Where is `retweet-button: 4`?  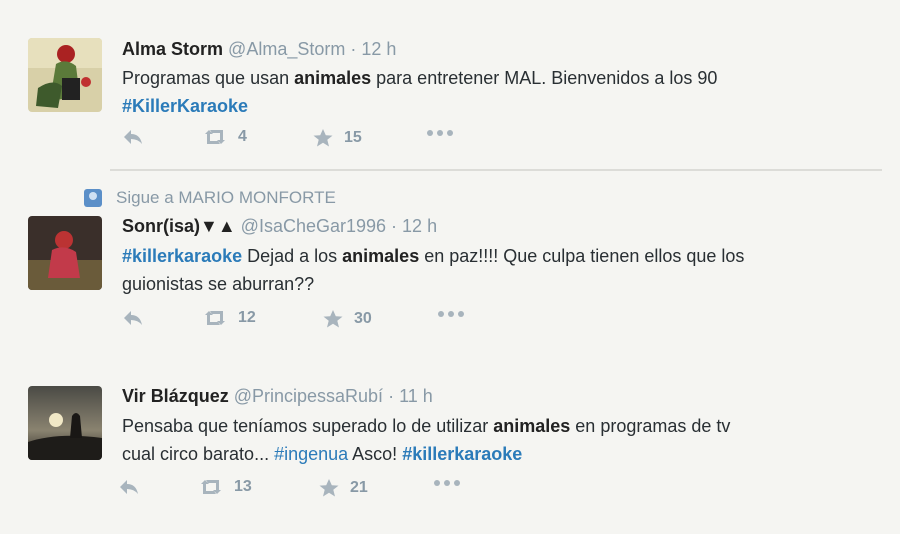
retweet-button: 4 is located at coordinates (224, 137).